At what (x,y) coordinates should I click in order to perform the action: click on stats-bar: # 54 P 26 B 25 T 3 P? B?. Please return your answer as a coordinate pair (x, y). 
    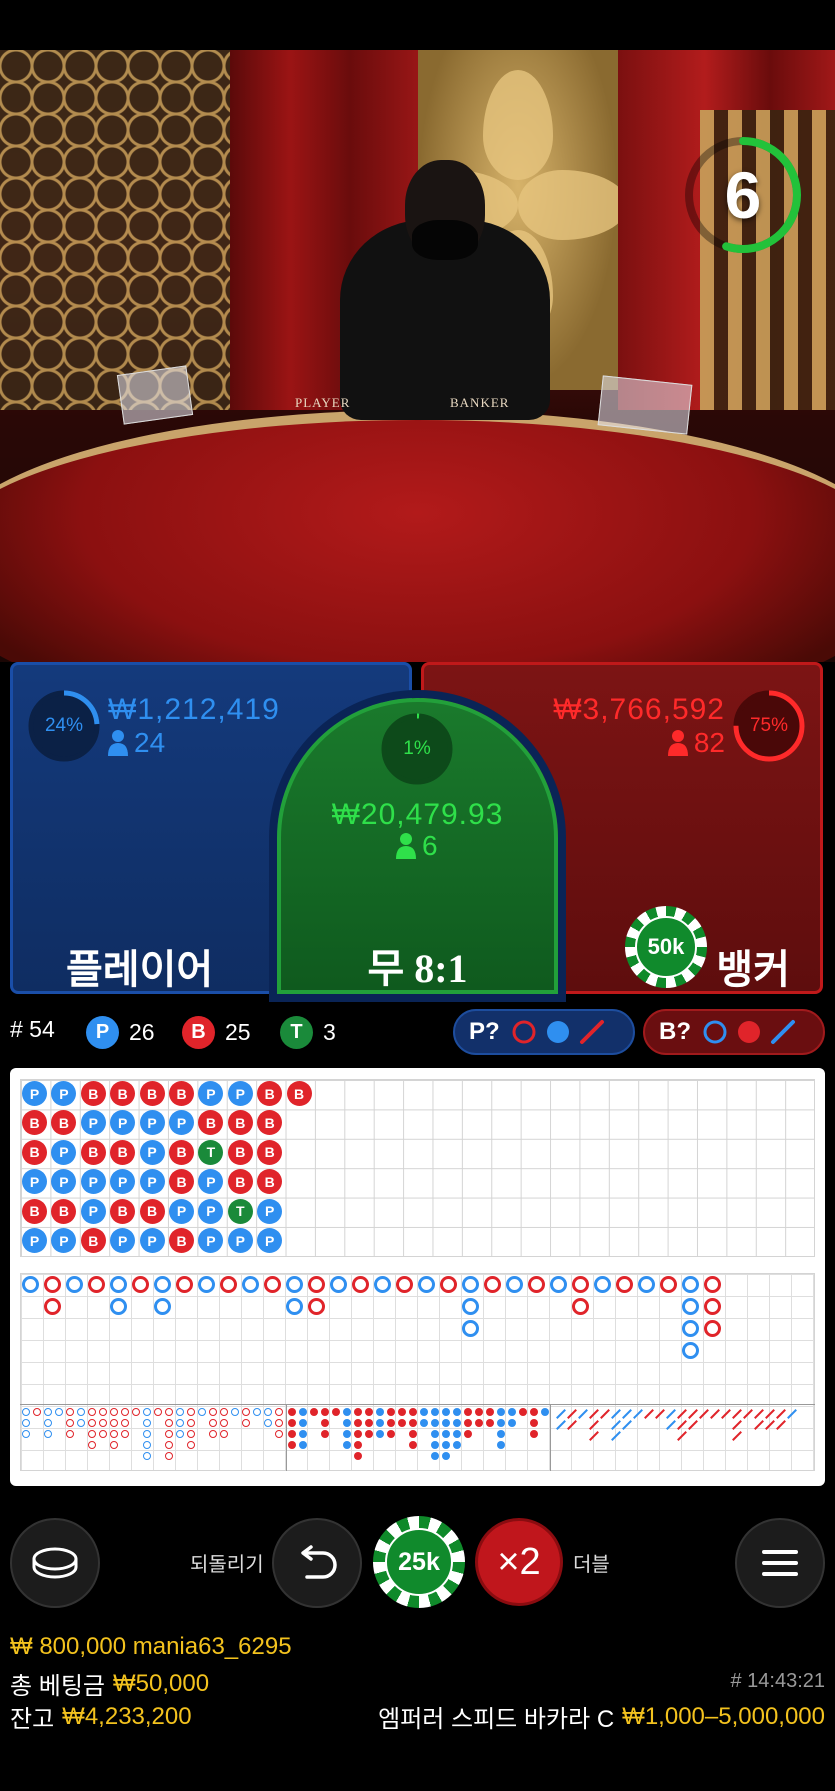
    Looking at the image, I should click on (417, 1032).